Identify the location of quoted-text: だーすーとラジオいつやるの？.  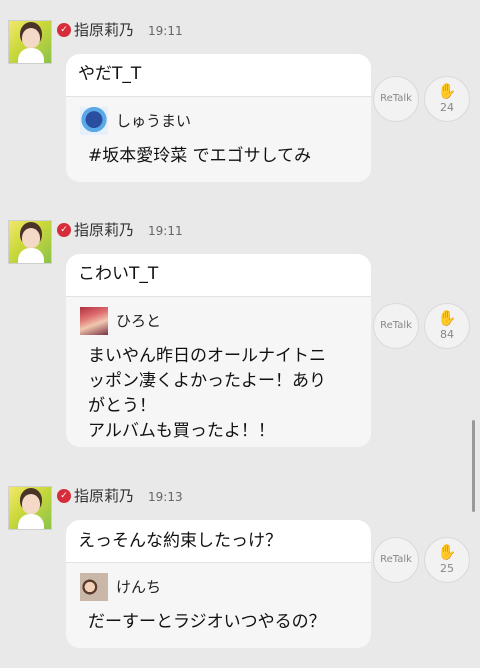
(207, 622).